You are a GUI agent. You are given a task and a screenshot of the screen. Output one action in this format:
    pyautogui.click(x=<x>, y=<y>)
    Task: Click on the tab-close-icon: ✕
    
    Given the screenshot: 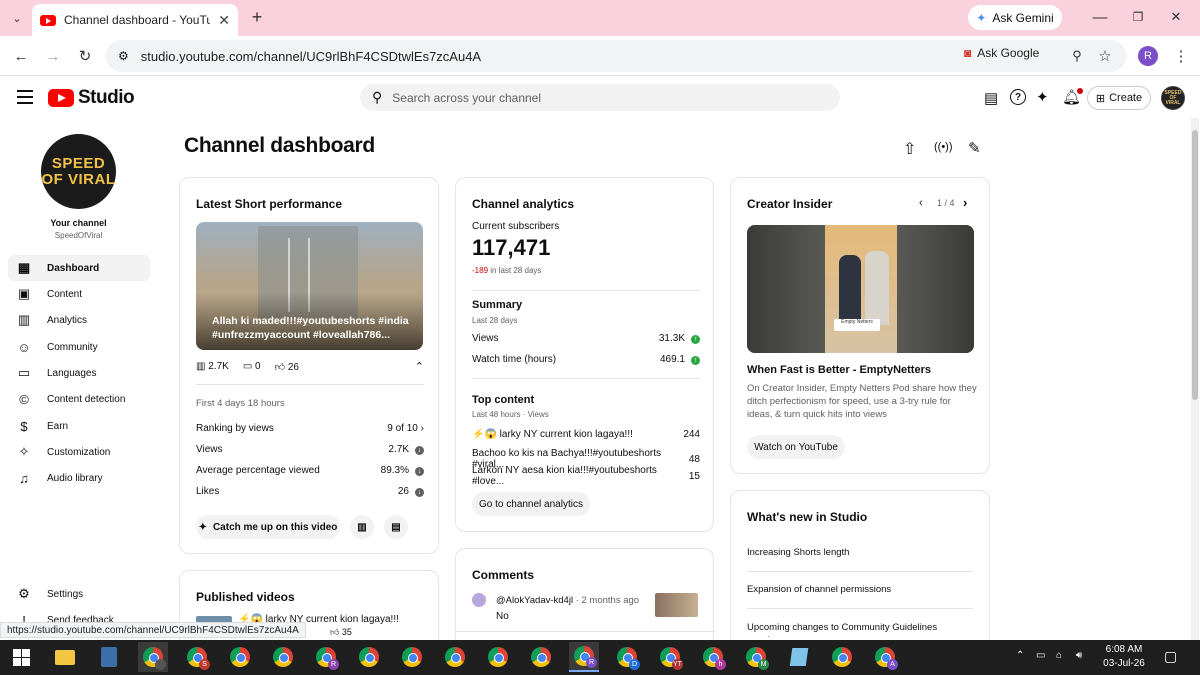 What is the action you would take?
    pyautogui.click(x=224, y=20)
    